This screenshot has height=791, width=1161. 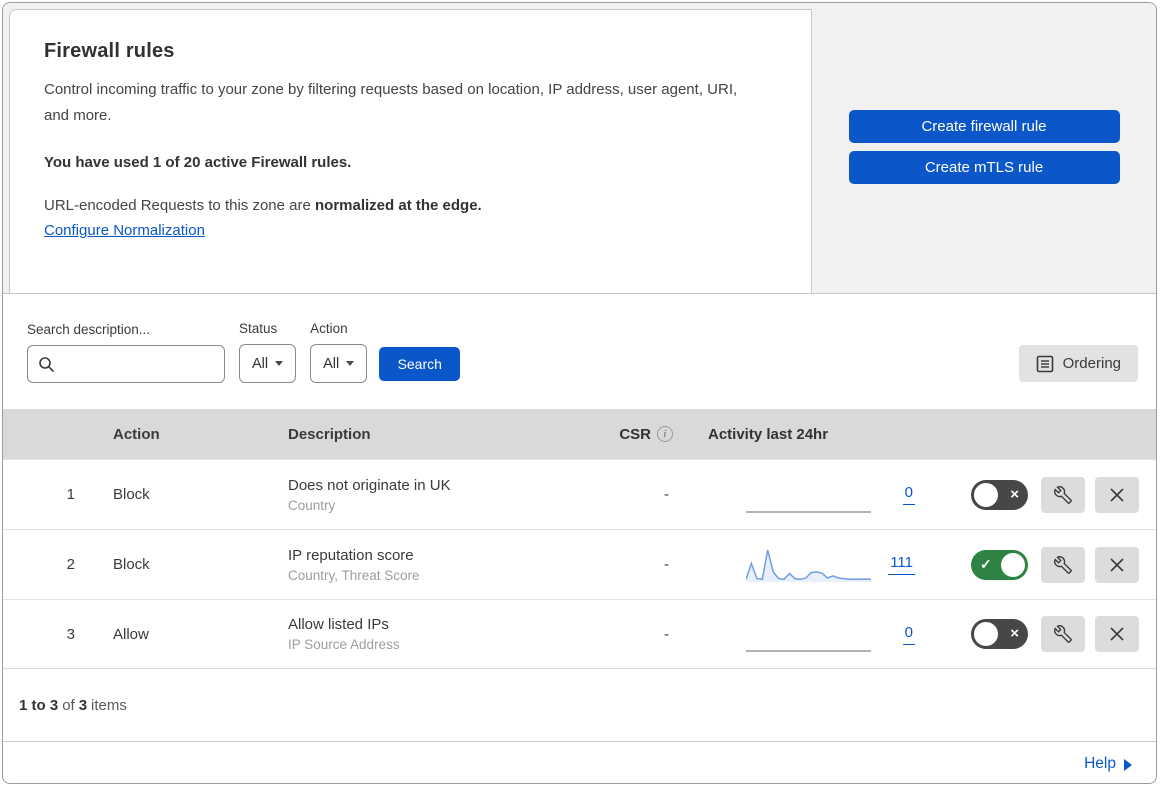 What do you see at coordinates (329, 328) in the screenshot?
I see `action-label: Action` at bounding box center [329, 328].